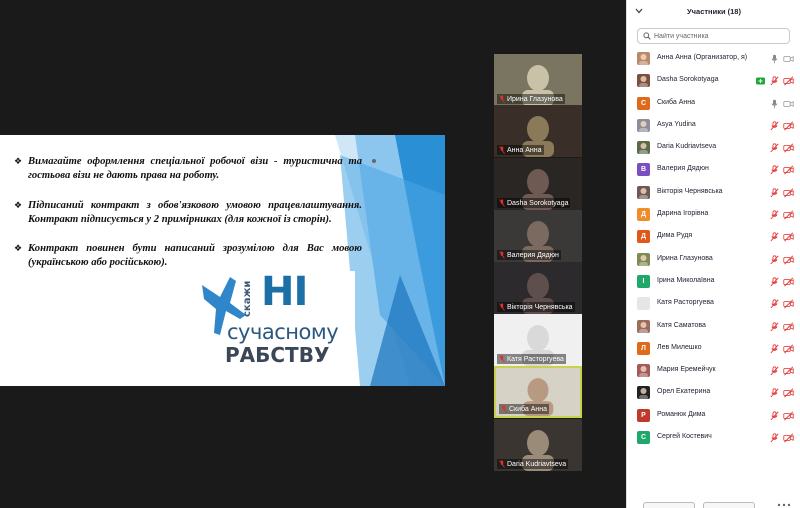  I want to click on video-tile-name: Dasha Sorokotyaga, so click(538, 203).